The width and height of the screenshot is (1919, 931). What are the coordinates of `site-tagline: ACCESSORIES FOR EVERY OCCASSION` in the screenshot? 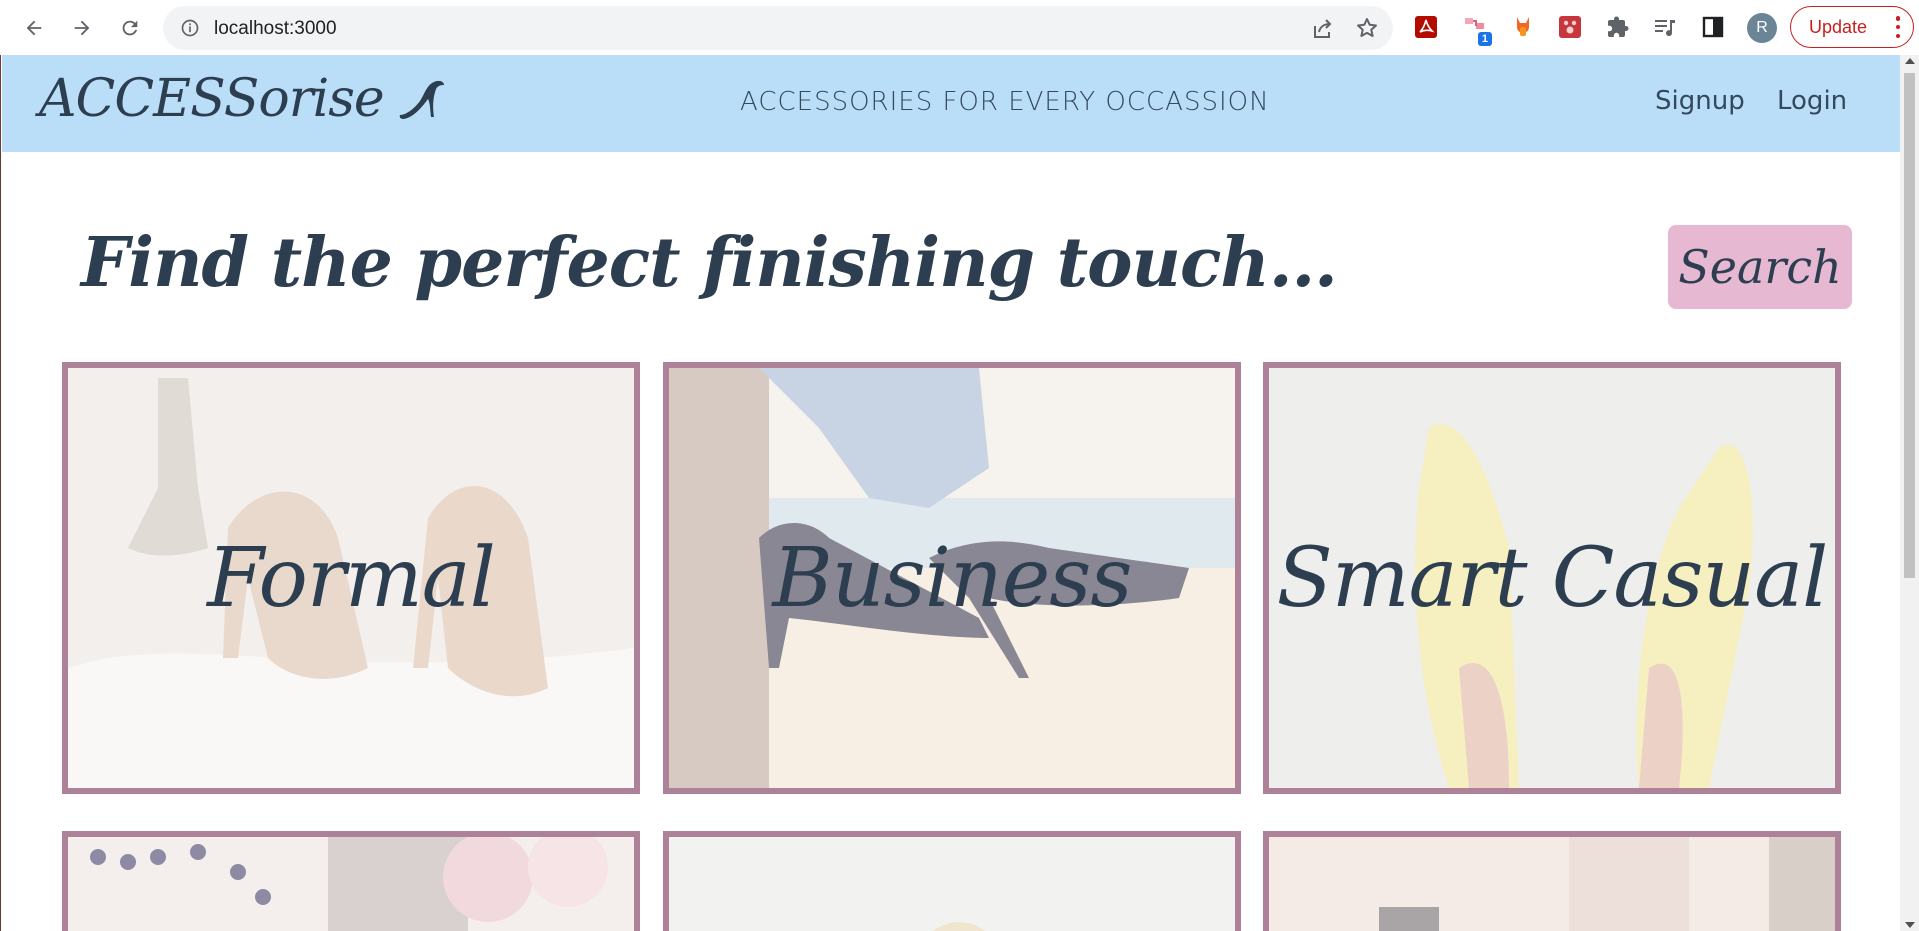 It's located at (1005, 102).